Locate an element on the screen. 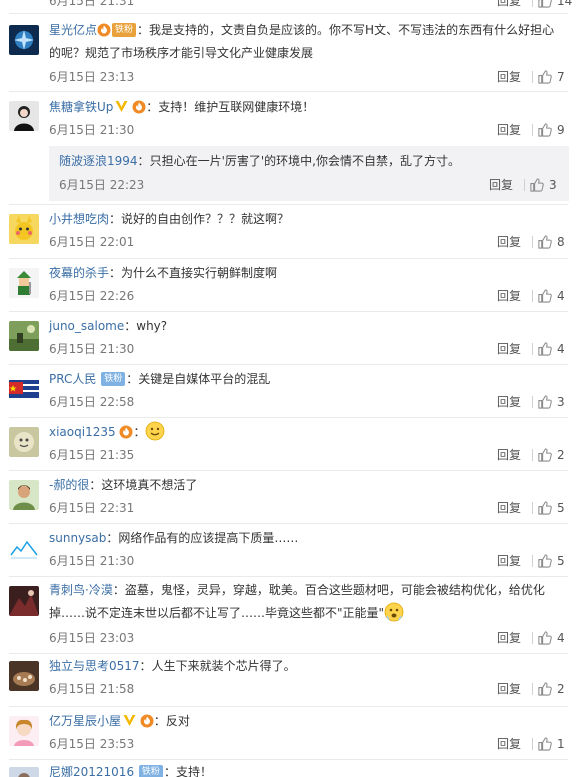 This screenshot has height=777, width=577. username: sunnysab is located at coordinates (77, 538).